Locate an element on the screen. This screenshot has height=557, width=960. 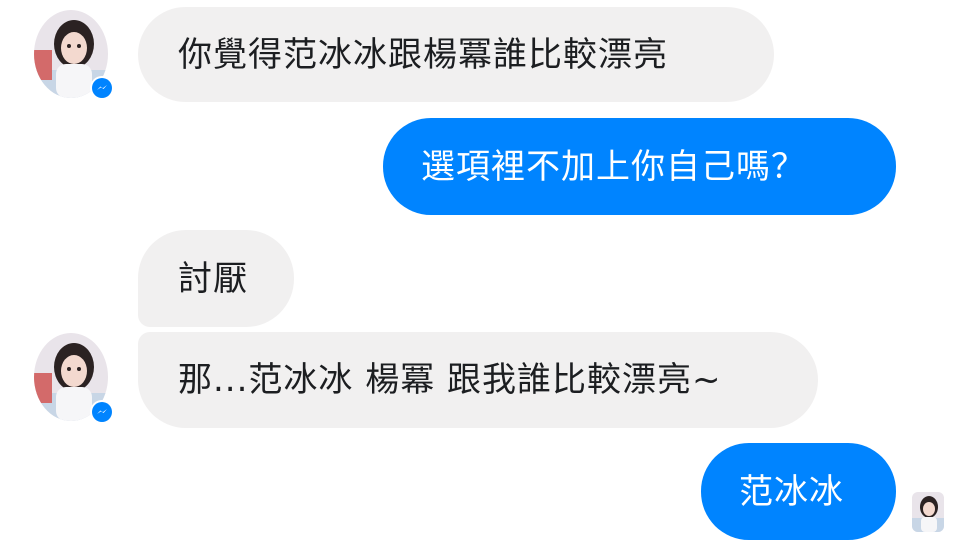
incoming-message-bubble: 討厭 is located at coordinates (216, 278).